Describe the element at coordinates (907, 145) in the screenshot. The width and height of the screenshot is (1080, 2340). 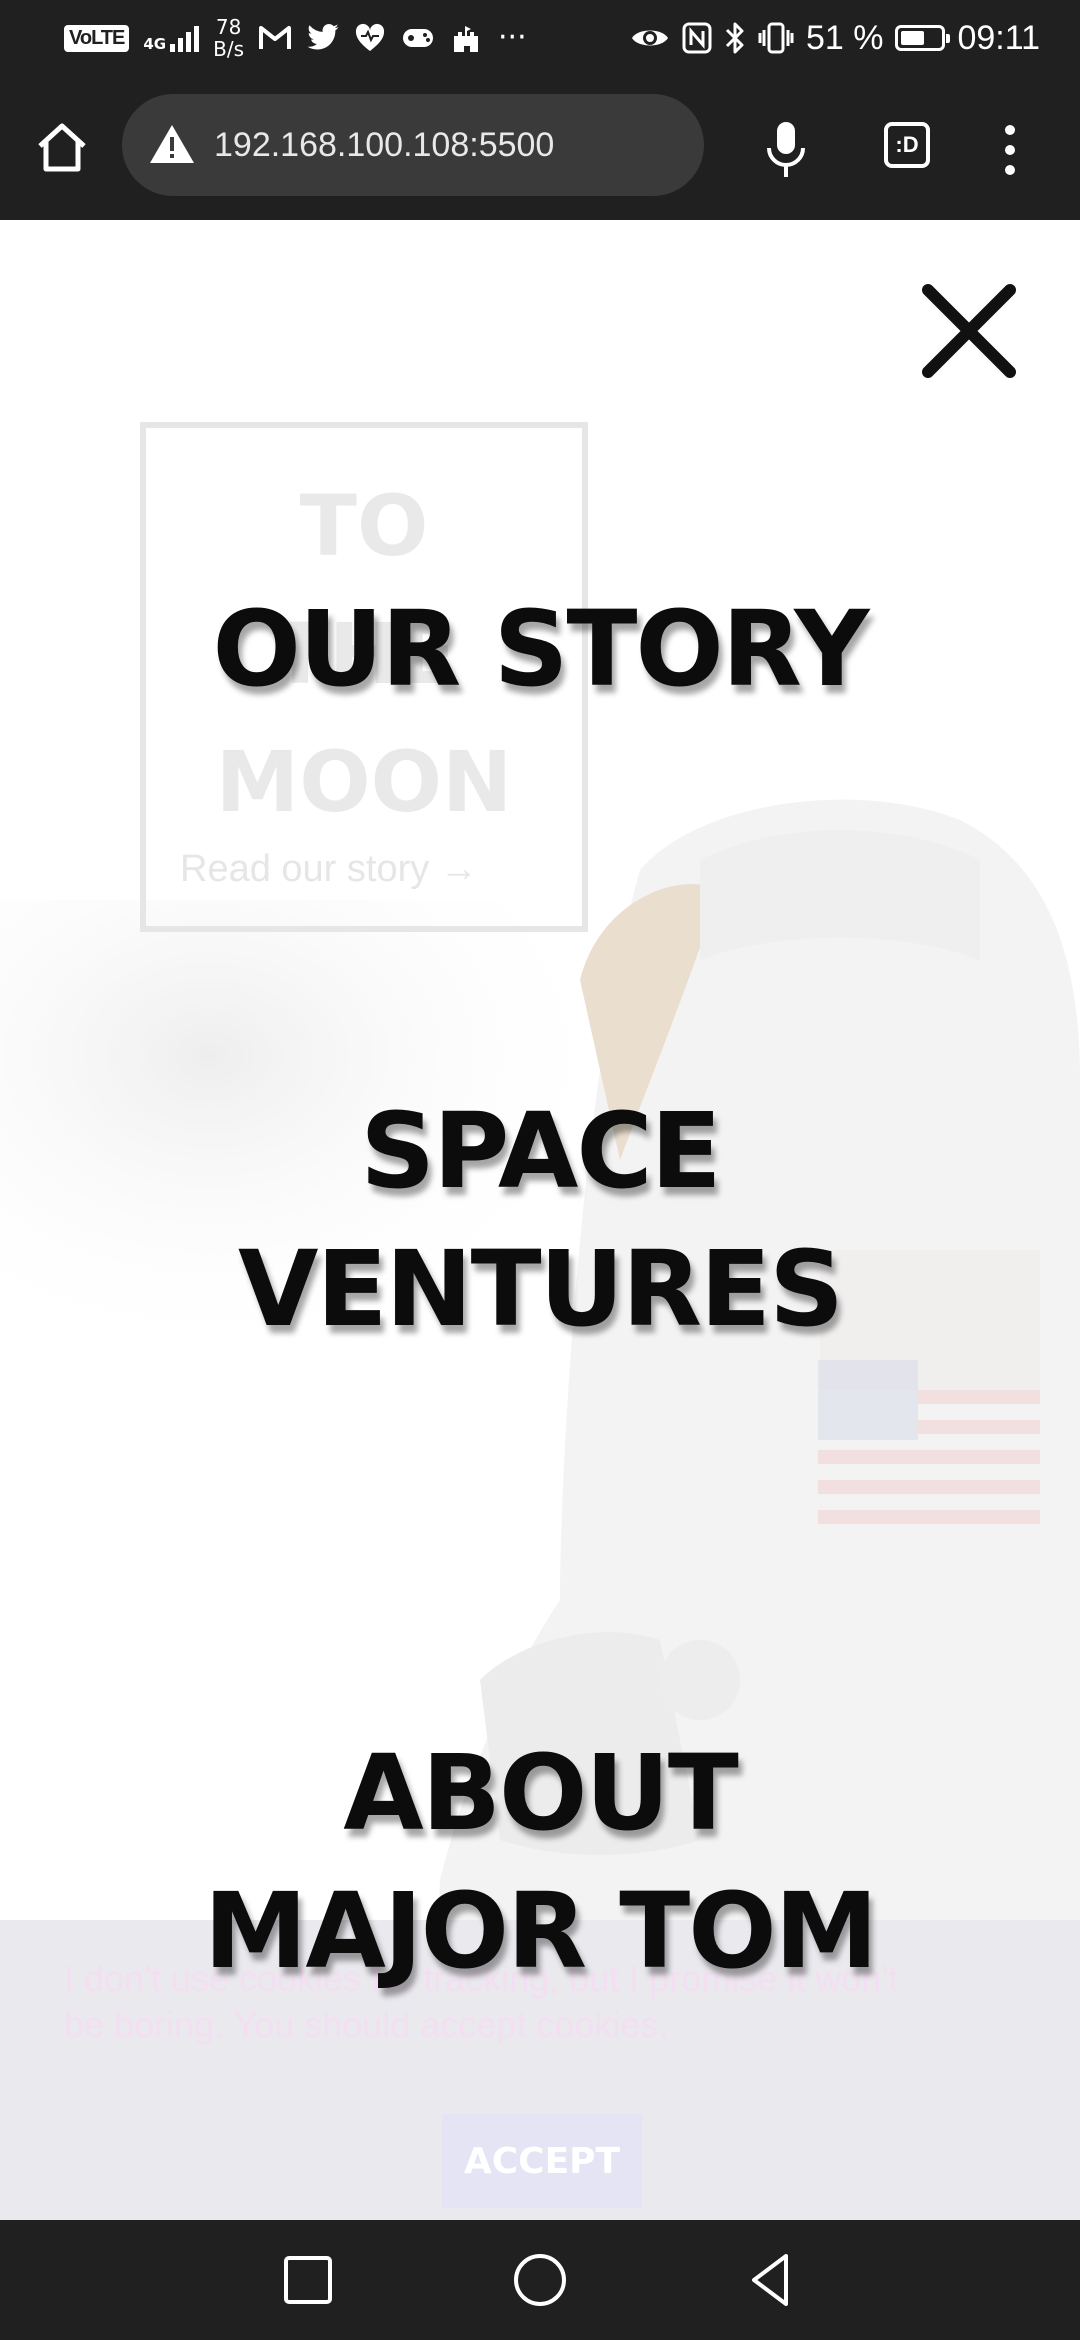
I see `tabs-icon: :D` at that location.